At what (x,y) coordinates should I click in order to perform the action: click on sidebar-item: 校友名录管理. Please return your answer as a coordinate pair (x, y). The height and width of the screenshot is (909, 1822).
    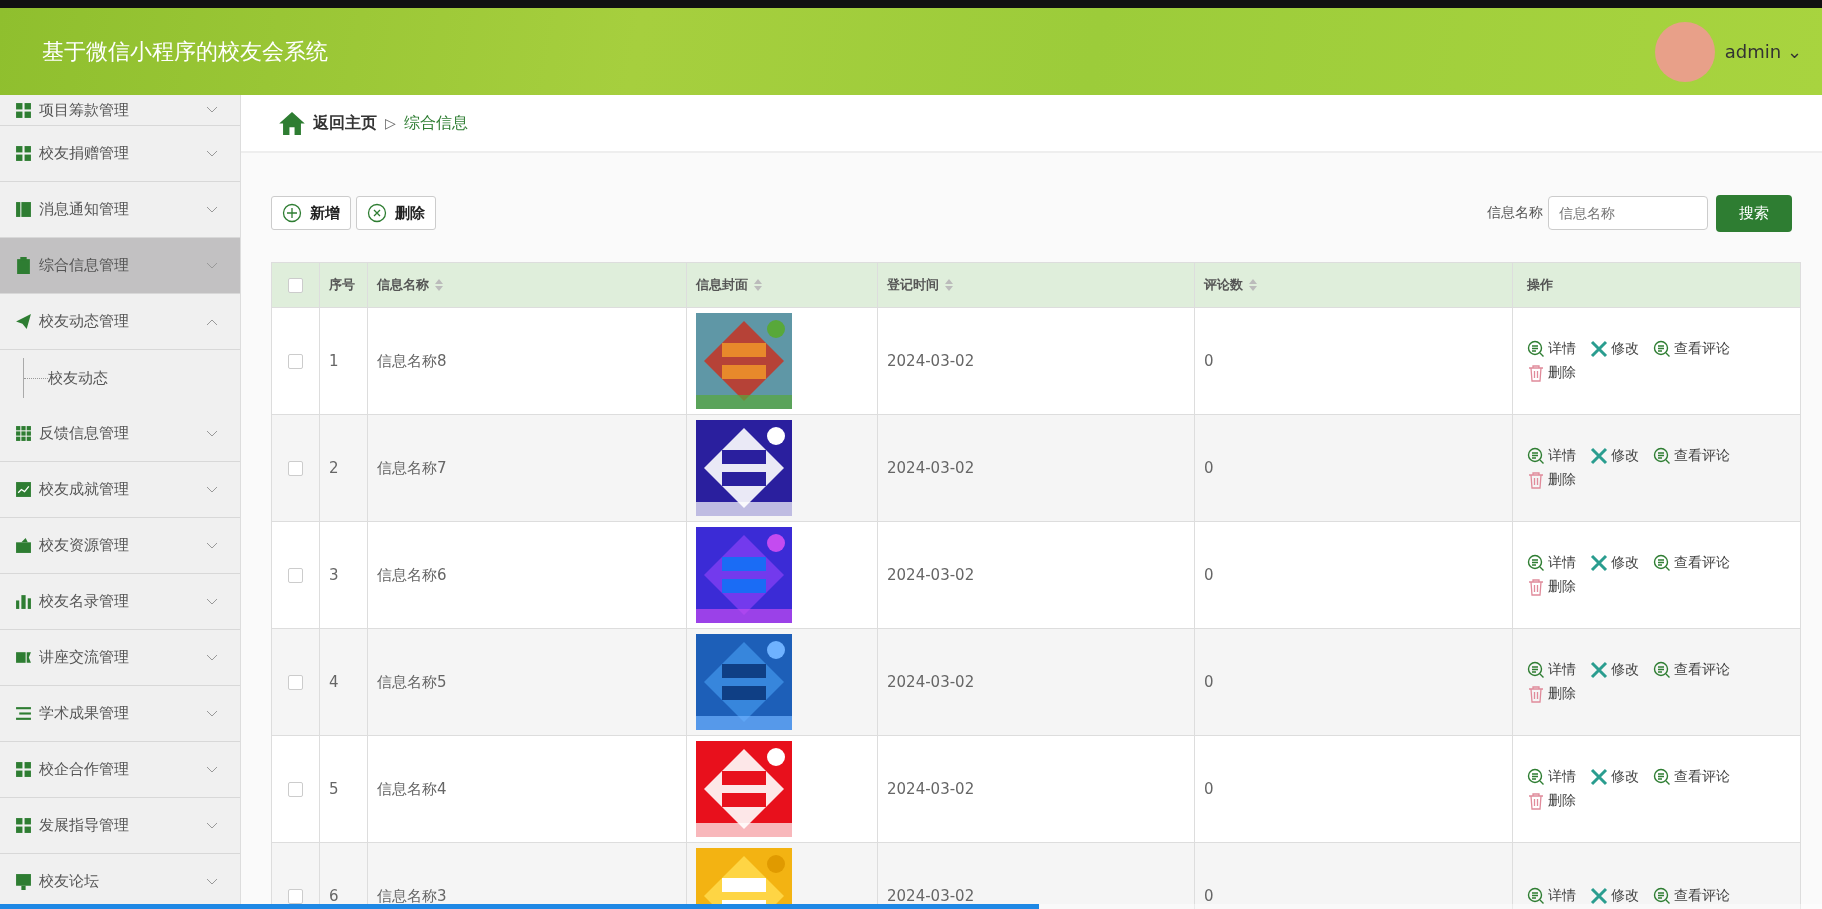
    Looking at the image, I should click on (120, 602).